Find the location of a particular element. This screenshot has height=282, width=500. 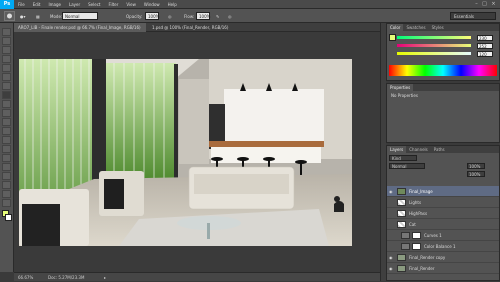

opacity-label: Opacity: is located at coordinates (134, 16).